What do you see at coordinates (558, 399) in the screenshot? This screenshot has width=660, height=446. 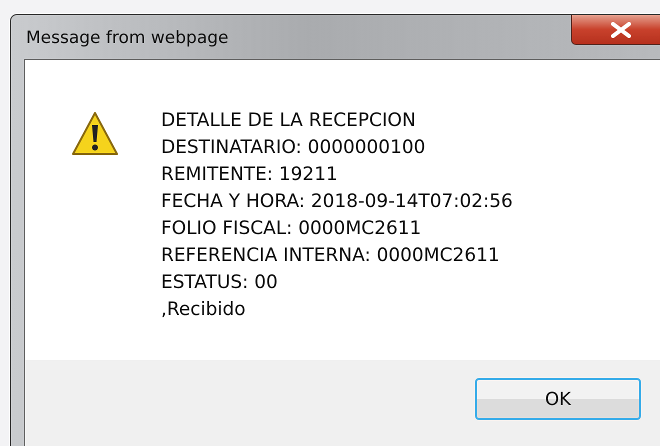 I see `ok-button: OK` at bounding box center [558, 399].